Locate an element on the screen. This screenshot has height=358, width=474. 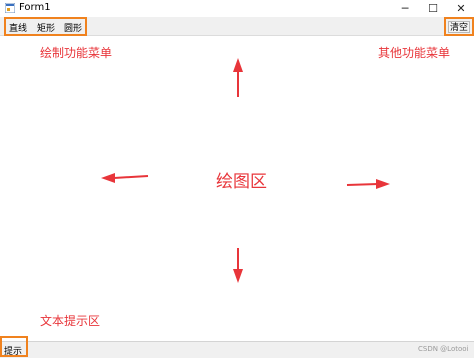
arrow-left-icon is located at coordinates (125, 178).